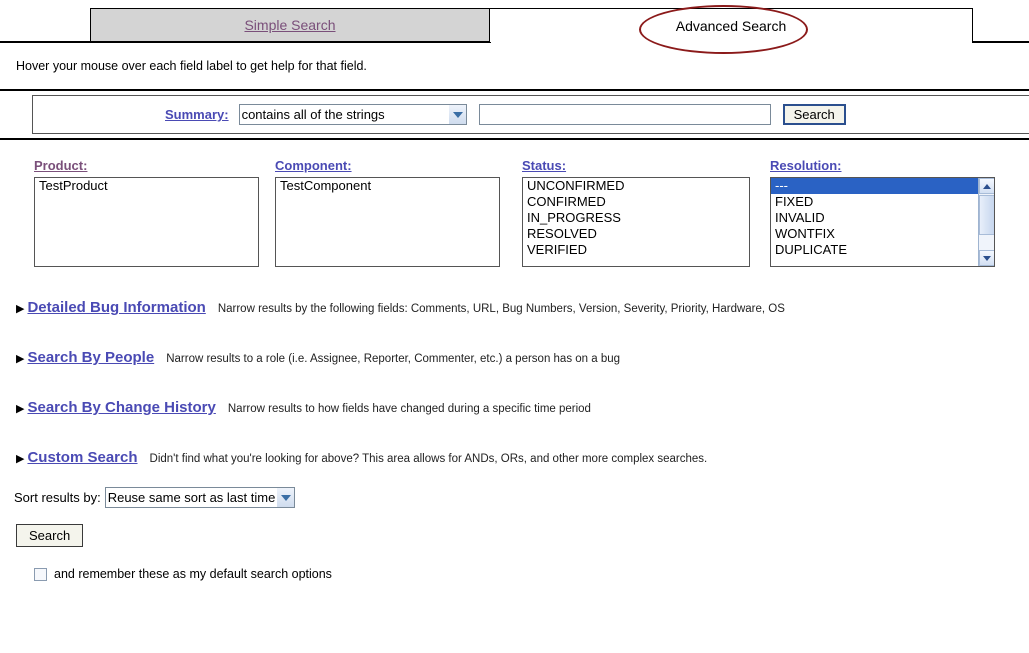 The width and height of the screenshot is (1029, 653). I want to click on column-component: Component: TestComponent, so click(398, 212).